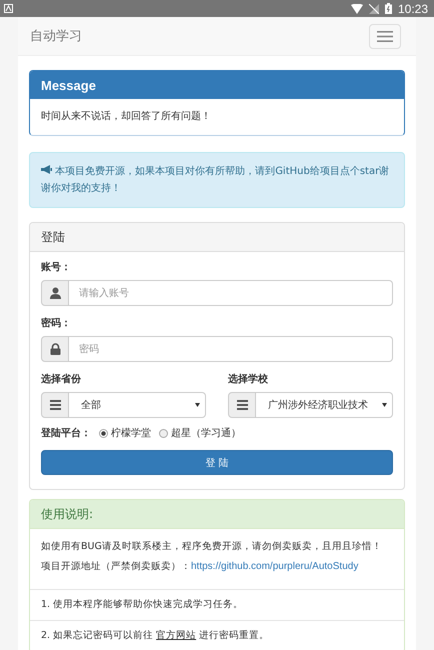 This screenshot has width=434, height=650. I want to click on select-value: 全部, so click(91, 405).